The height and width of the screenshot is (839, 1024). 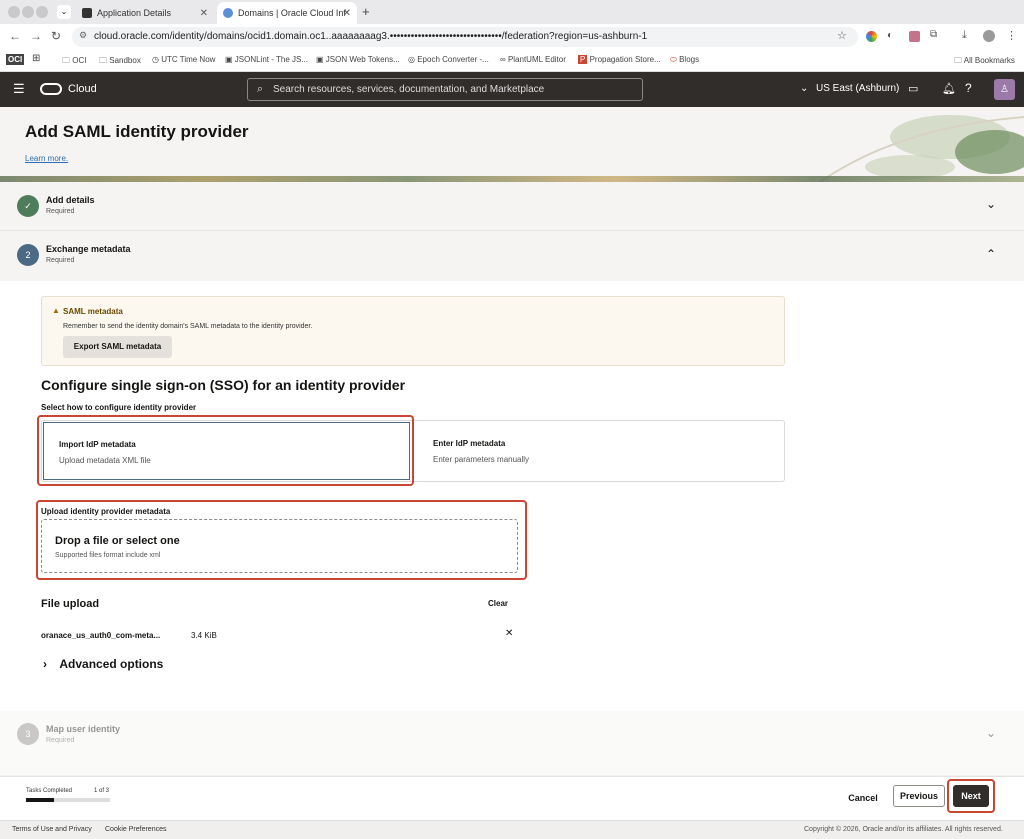 What do you see at coordinates (512, 256) in the screenshot?
I see `step-exchange-metadata: 2 Exchange metadata Required ⌃` at bounding box center [512, 256].